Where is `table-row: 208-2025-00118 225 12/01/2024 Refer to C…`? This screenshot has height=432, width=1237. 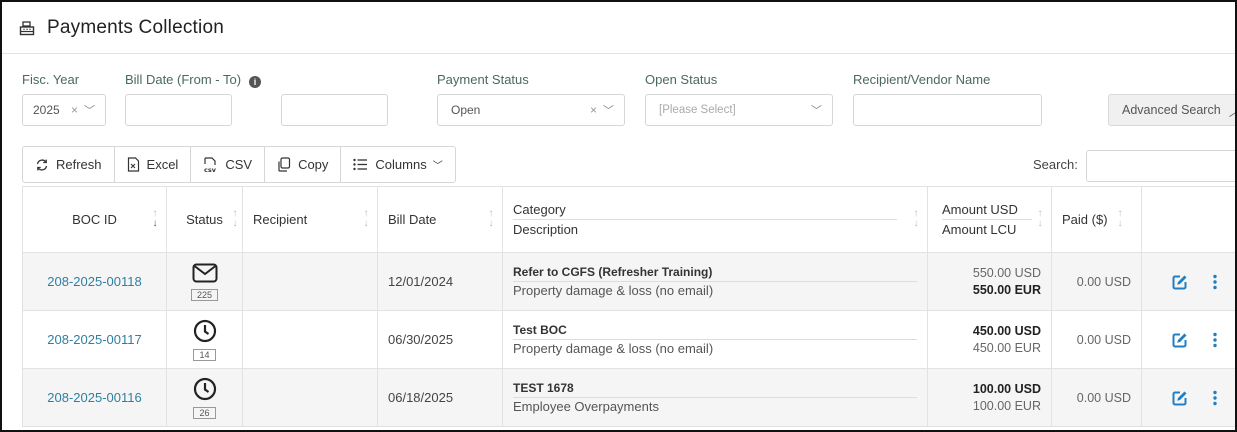
table-row: 208-2025-00118 225 12/01/2024 Refer to C… is located at coordinates (628, 281).